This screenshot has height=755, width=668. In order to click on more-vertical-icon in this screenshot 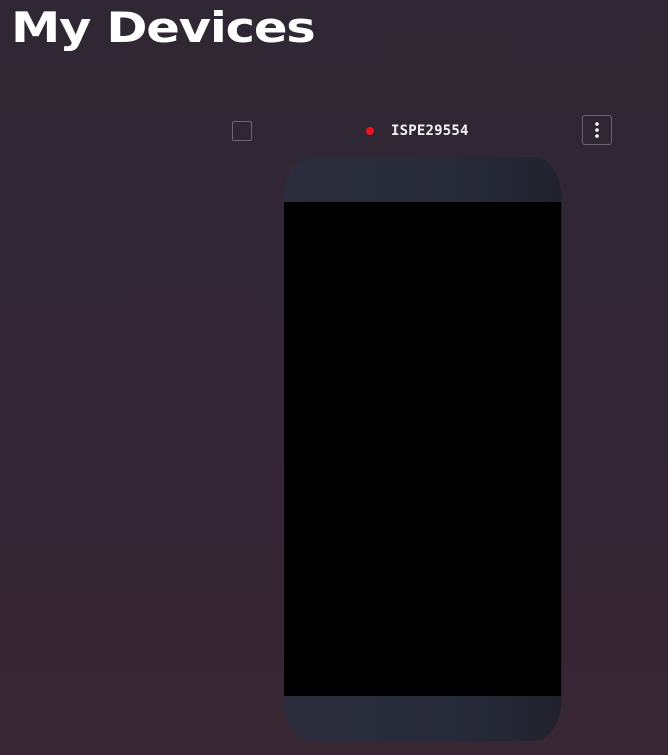, I will do `click(597, 130)`.